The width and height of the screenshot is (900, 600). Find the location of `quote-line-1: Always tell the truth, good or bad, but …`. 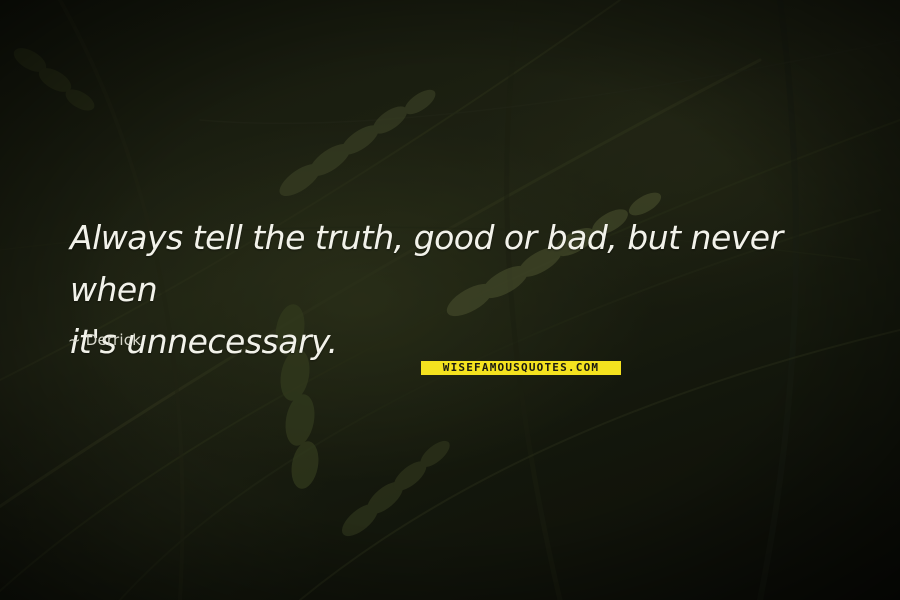

quote-line-1: Always tell the truth, good or bad, but … is located at coordinates (426, 263).